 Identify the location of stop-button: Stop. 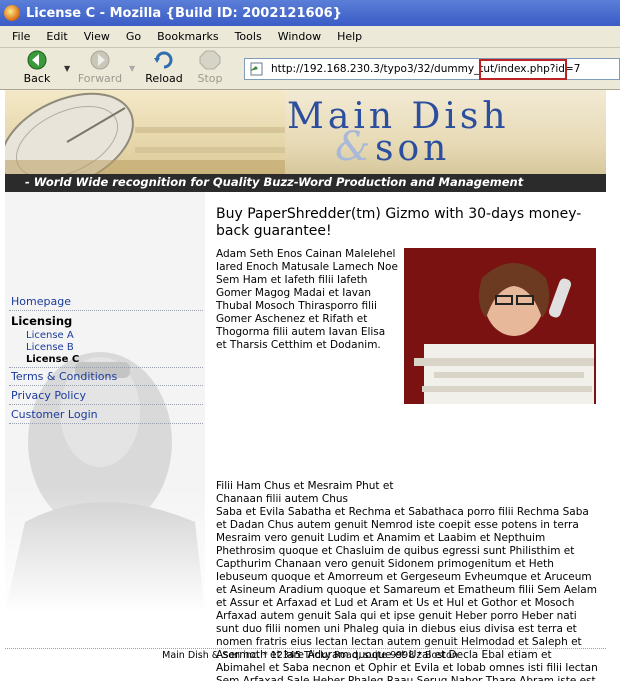
(210, 69).